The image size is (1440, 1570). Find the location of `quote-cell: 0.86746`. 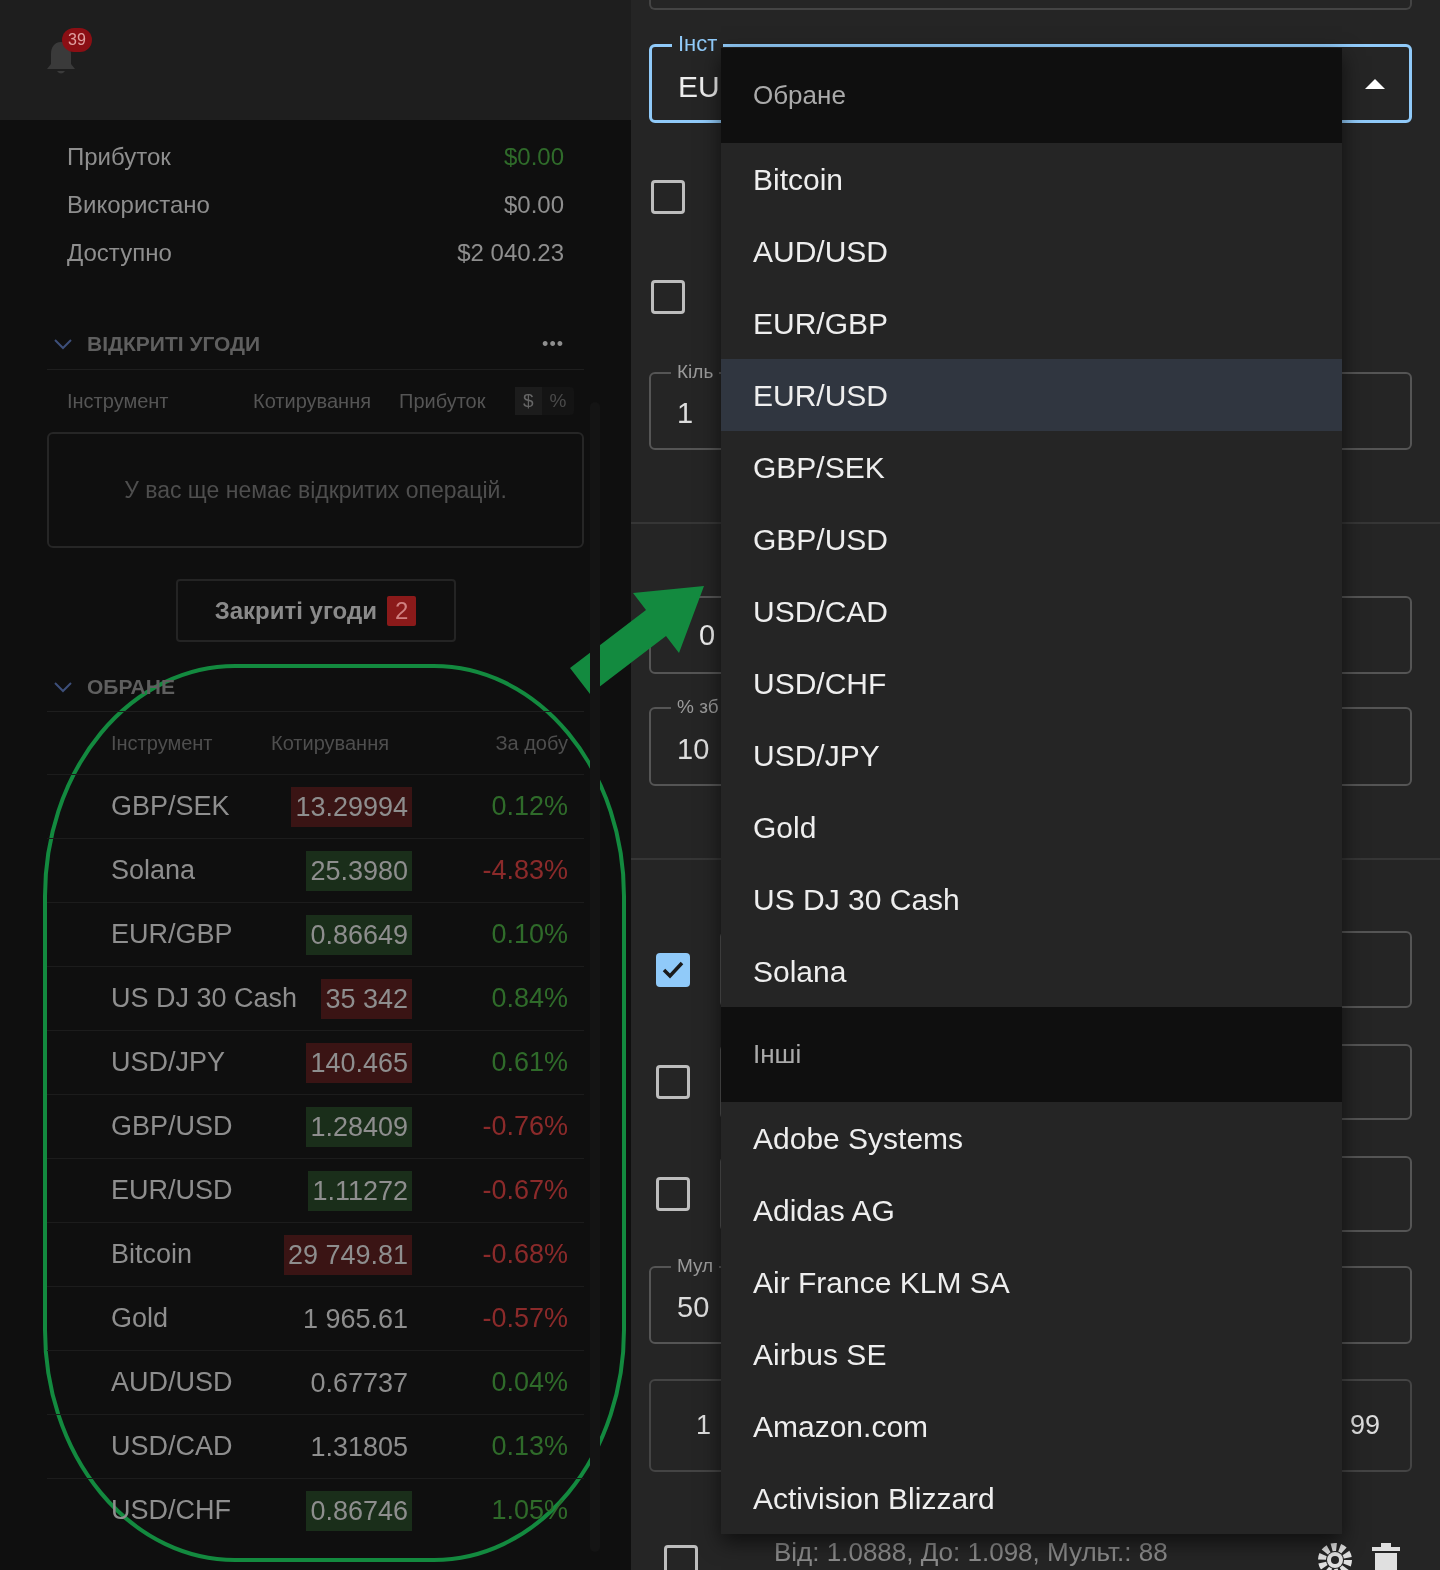

quote-cell: 0.86746 is located at coordinates (359, 1510).